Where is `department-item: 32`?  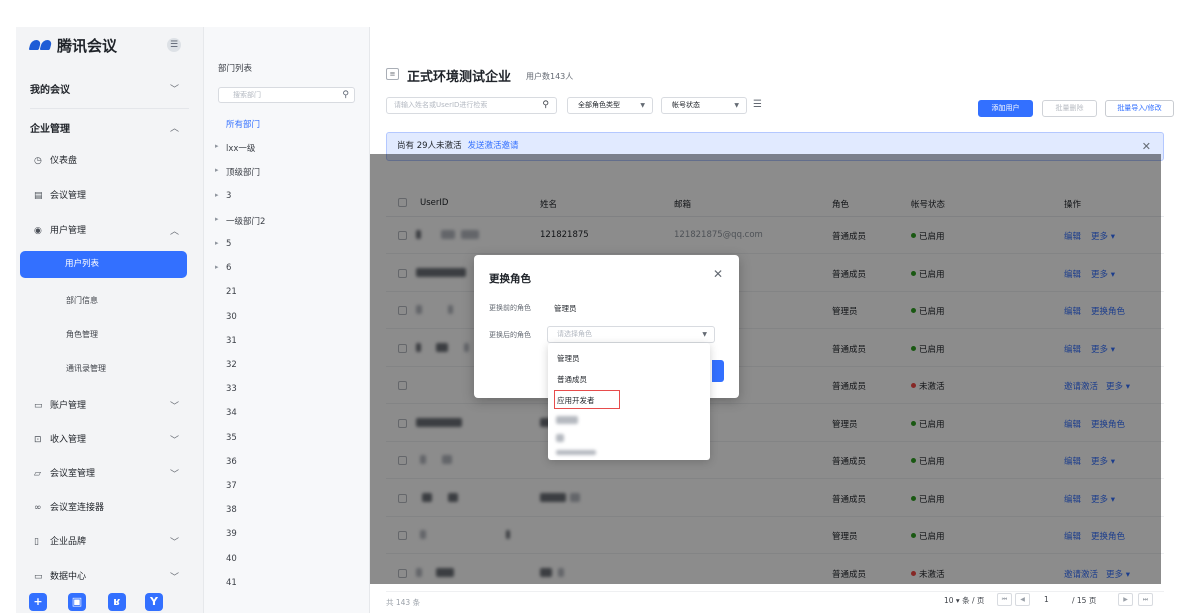 department-item: 32 is located at coordinates (231, 365).